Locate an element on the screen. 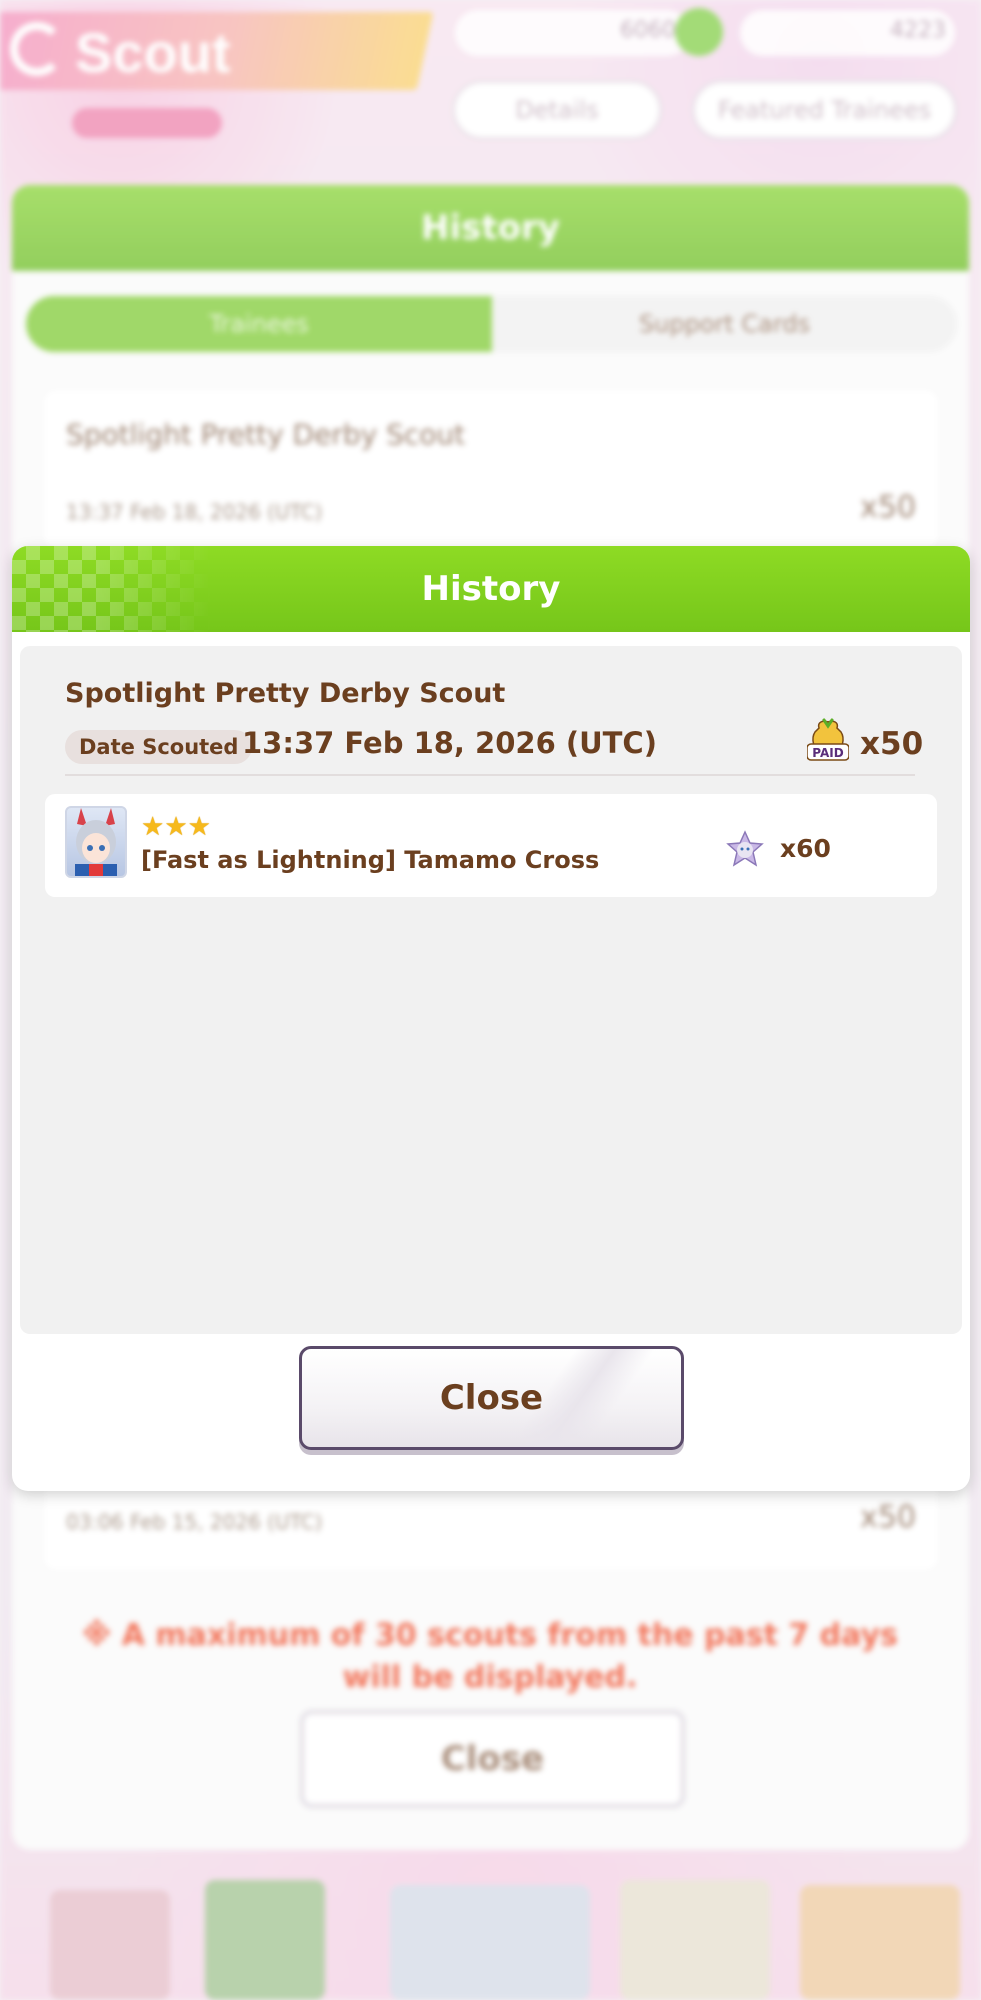  character-name: [Fast as Lightning] Tamamo Cross is located at coordinates (370, 860).